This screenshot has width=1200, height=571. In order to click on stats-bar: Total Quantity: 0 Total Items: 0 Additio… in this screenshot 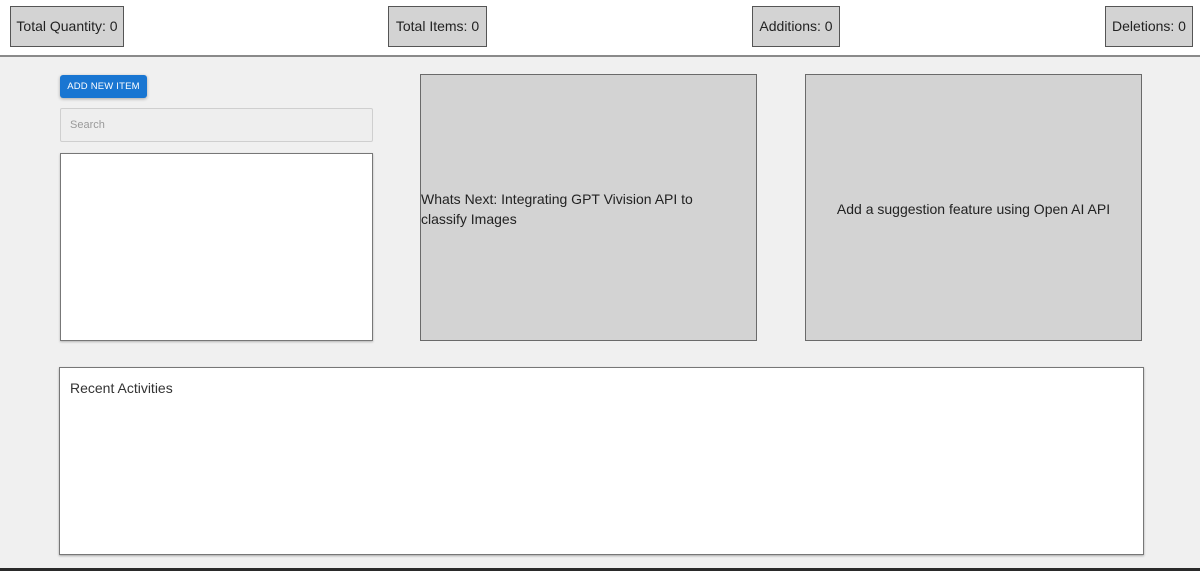, I will do `click(600, 28)`.